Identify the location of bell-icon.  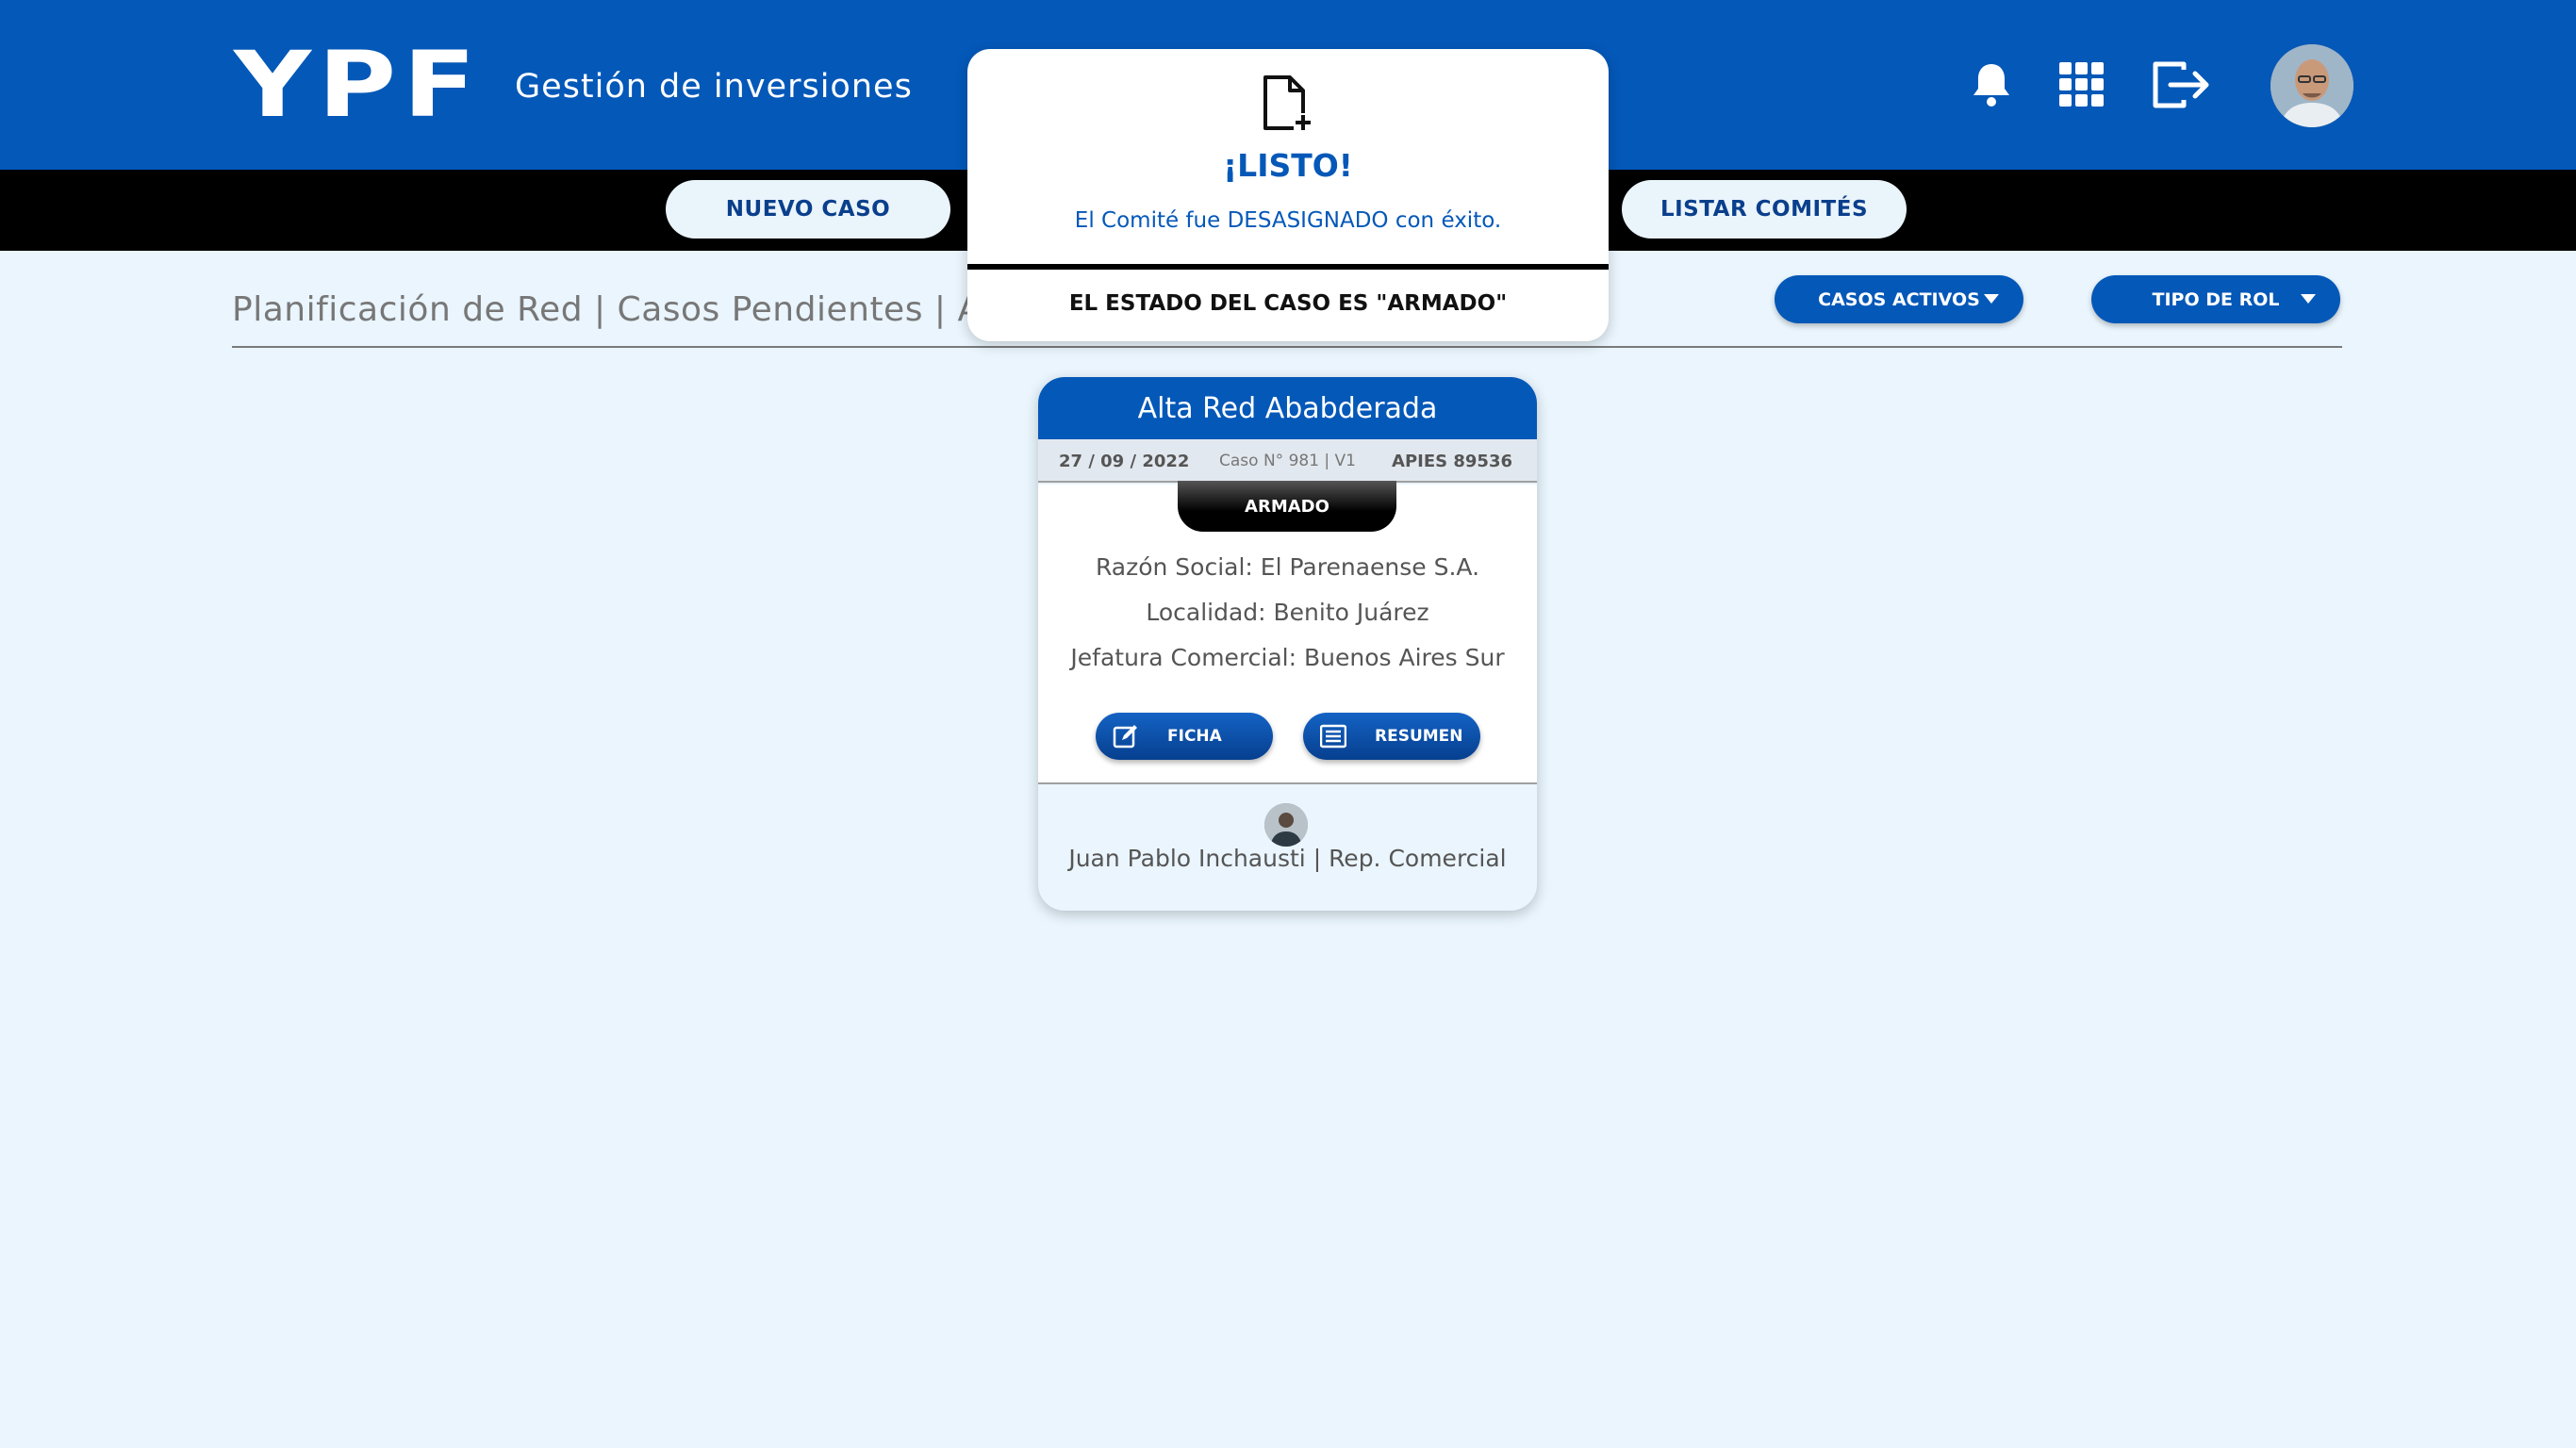
(1991, 84).